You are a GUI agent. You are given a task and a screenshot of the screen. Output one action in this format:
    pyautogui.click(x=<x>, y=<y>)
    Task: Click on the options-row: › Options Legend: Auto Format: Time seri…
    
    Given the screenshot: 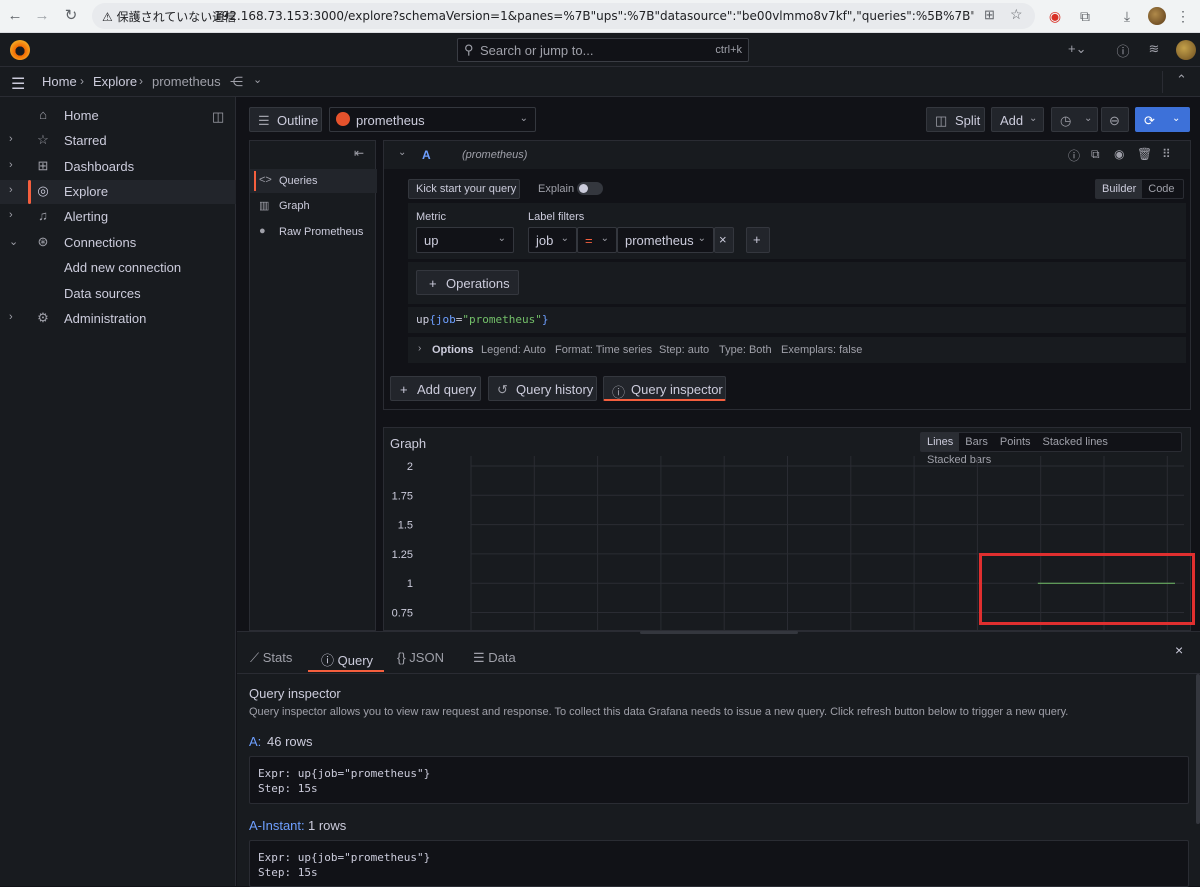 What is the action you would take?
    pyautogui.click(x=797, y=350)
    